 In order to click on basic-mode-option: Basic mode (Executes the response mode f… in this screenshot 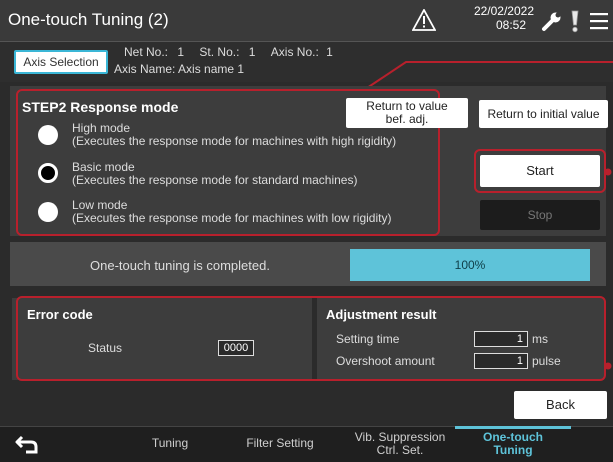, I will do `click(214, 174)`.